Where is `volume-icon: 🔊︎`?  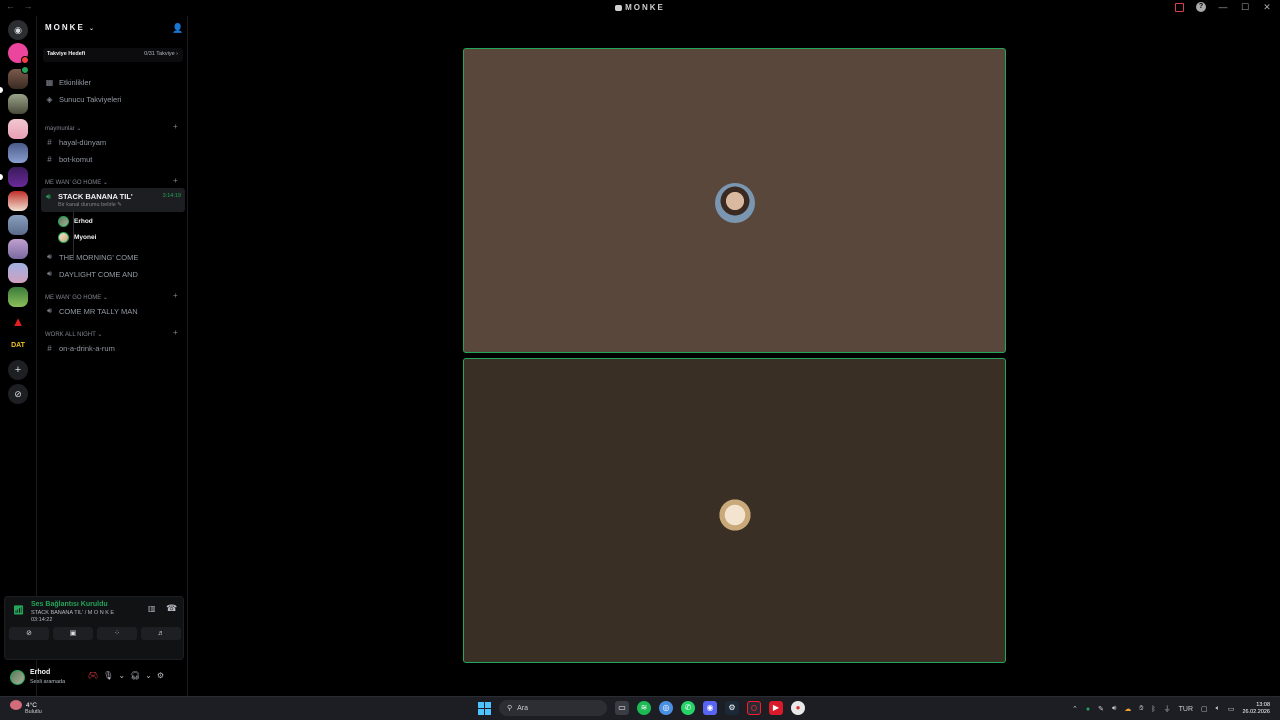 volume-icon: 🔊︎ is located at coordinates (1114, 709).